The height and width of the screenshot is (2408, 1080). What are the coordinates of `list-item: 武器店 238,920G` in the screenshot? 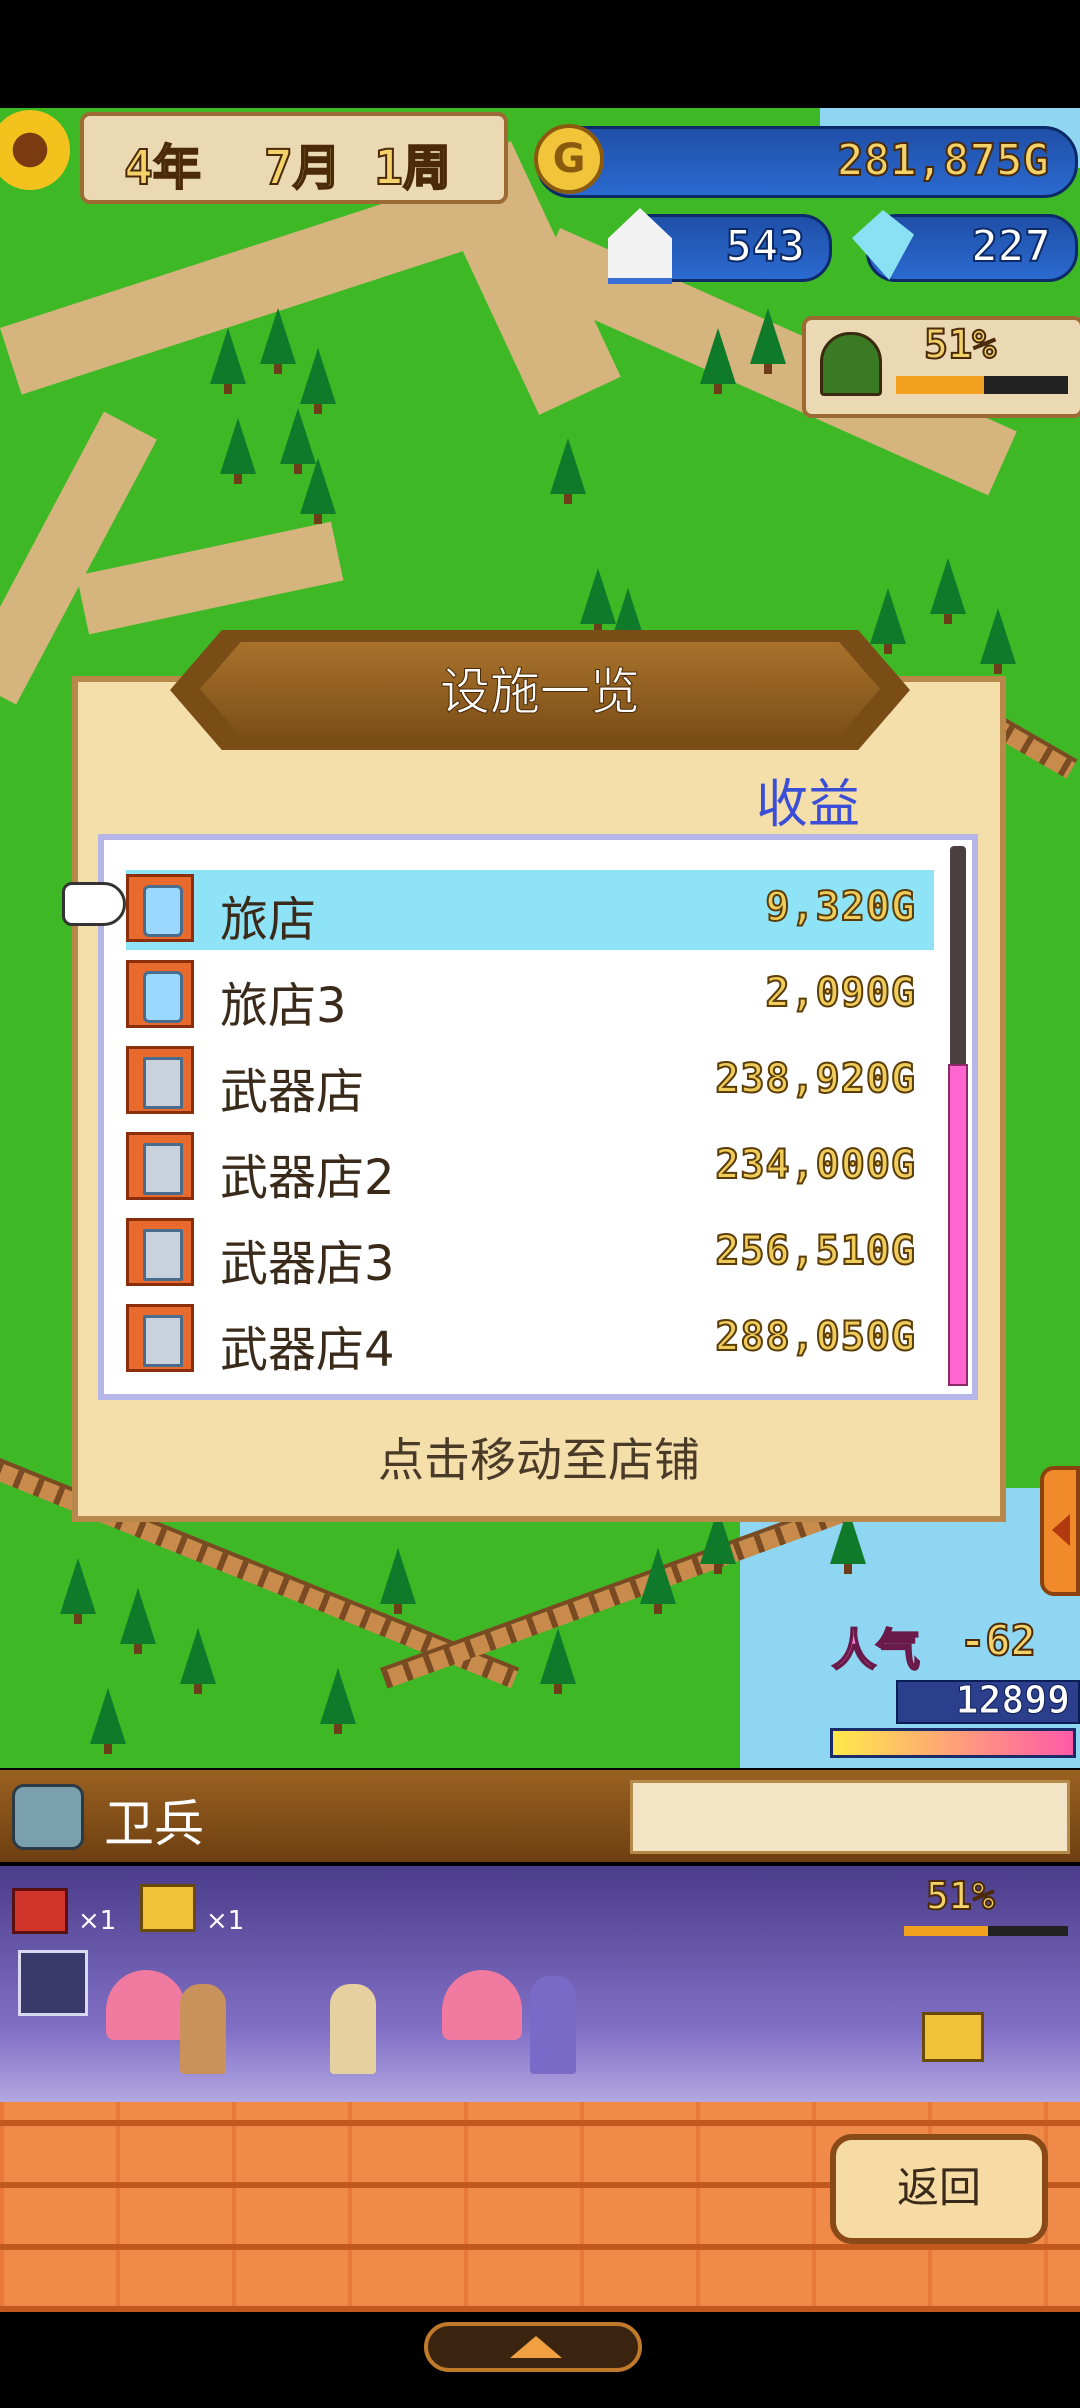 It's located at (530, 1082).